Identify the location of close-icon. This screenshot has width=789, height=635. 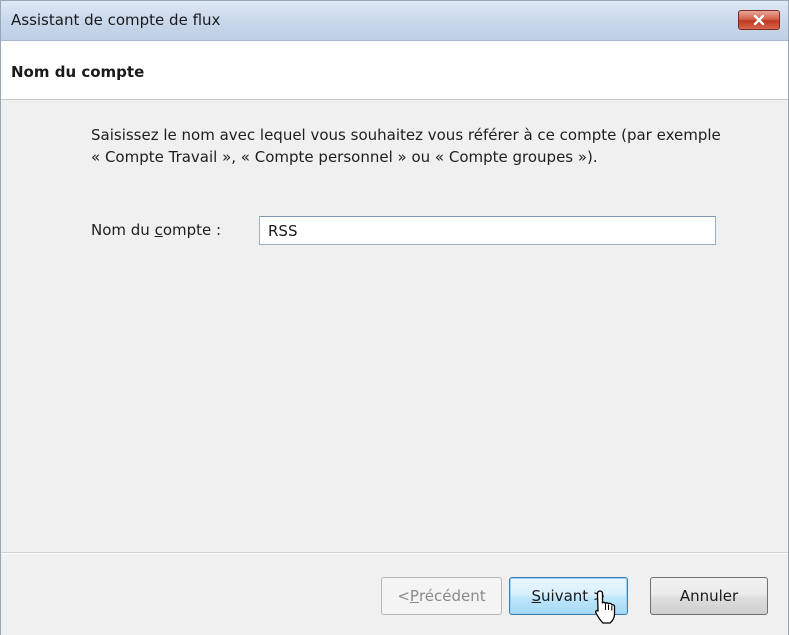
(759, 20).